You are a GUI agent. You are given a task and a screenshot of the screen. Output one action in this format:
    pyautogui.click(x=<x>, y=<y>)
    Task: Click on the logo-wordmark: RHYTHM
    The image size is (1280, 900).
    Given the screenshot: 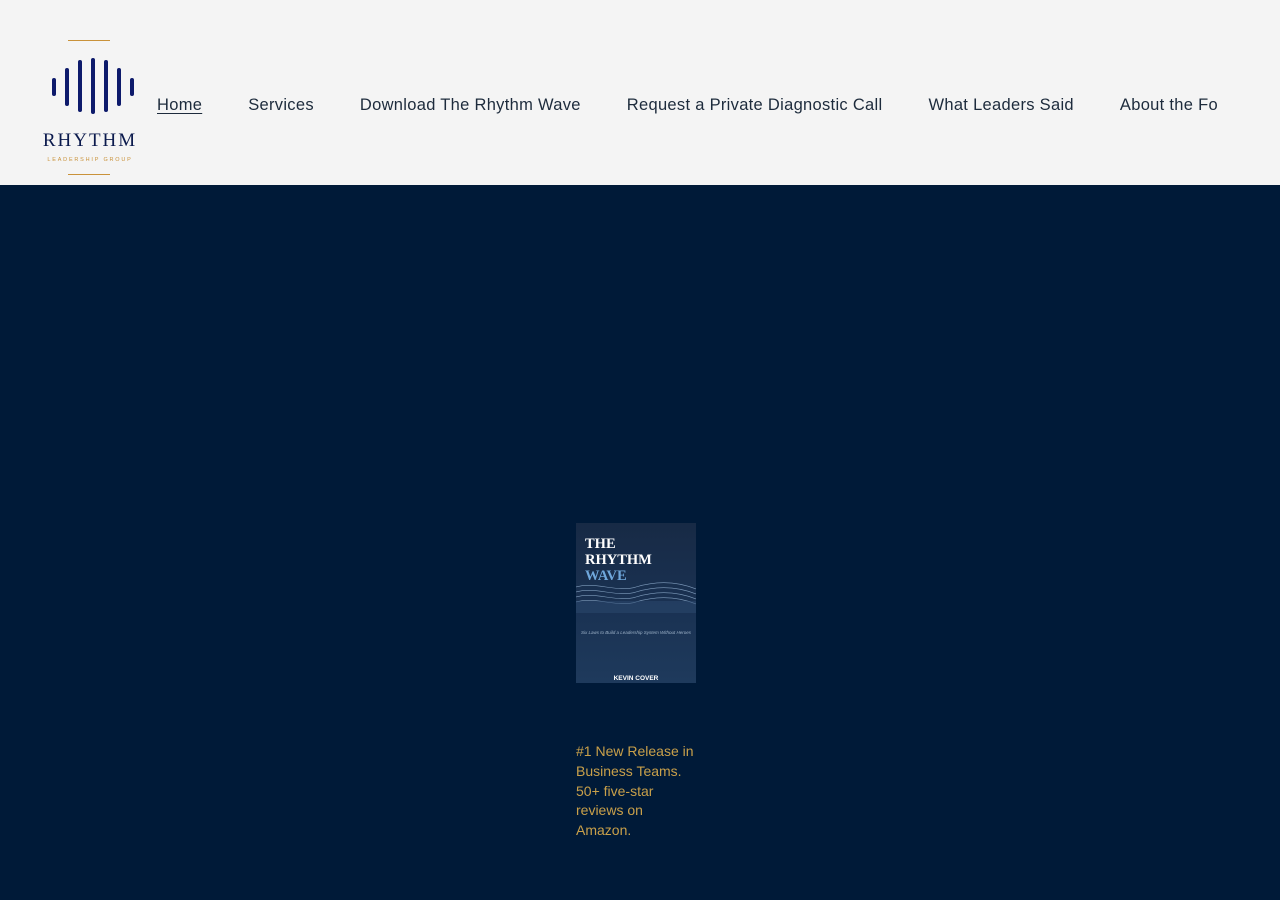 What is the action you would take?
    pyautogui.click(x=90, y=140)
    